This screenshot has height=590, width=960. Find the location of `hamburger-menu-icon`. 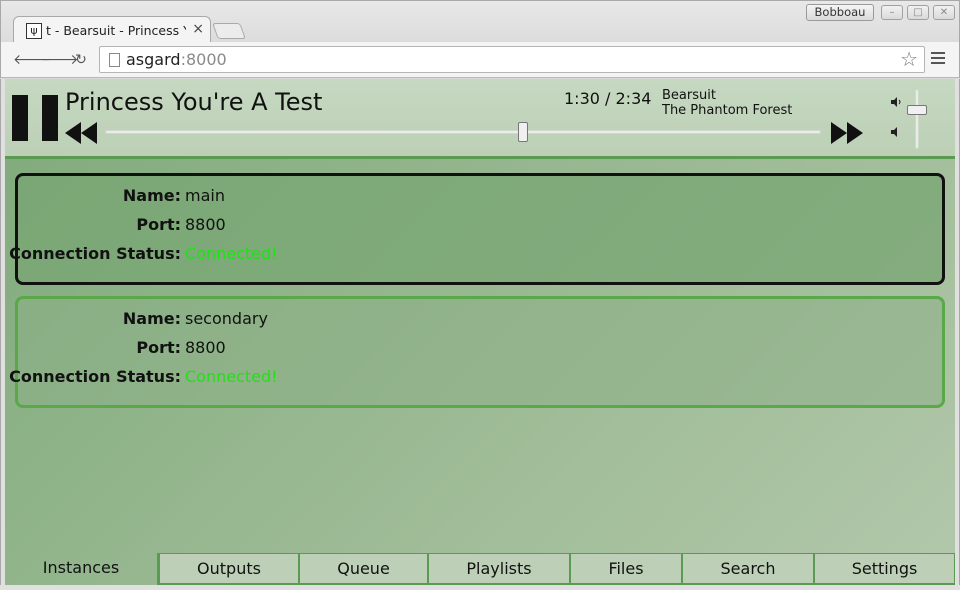

hamburger-menu-icon is located at coordinates (938, 59).